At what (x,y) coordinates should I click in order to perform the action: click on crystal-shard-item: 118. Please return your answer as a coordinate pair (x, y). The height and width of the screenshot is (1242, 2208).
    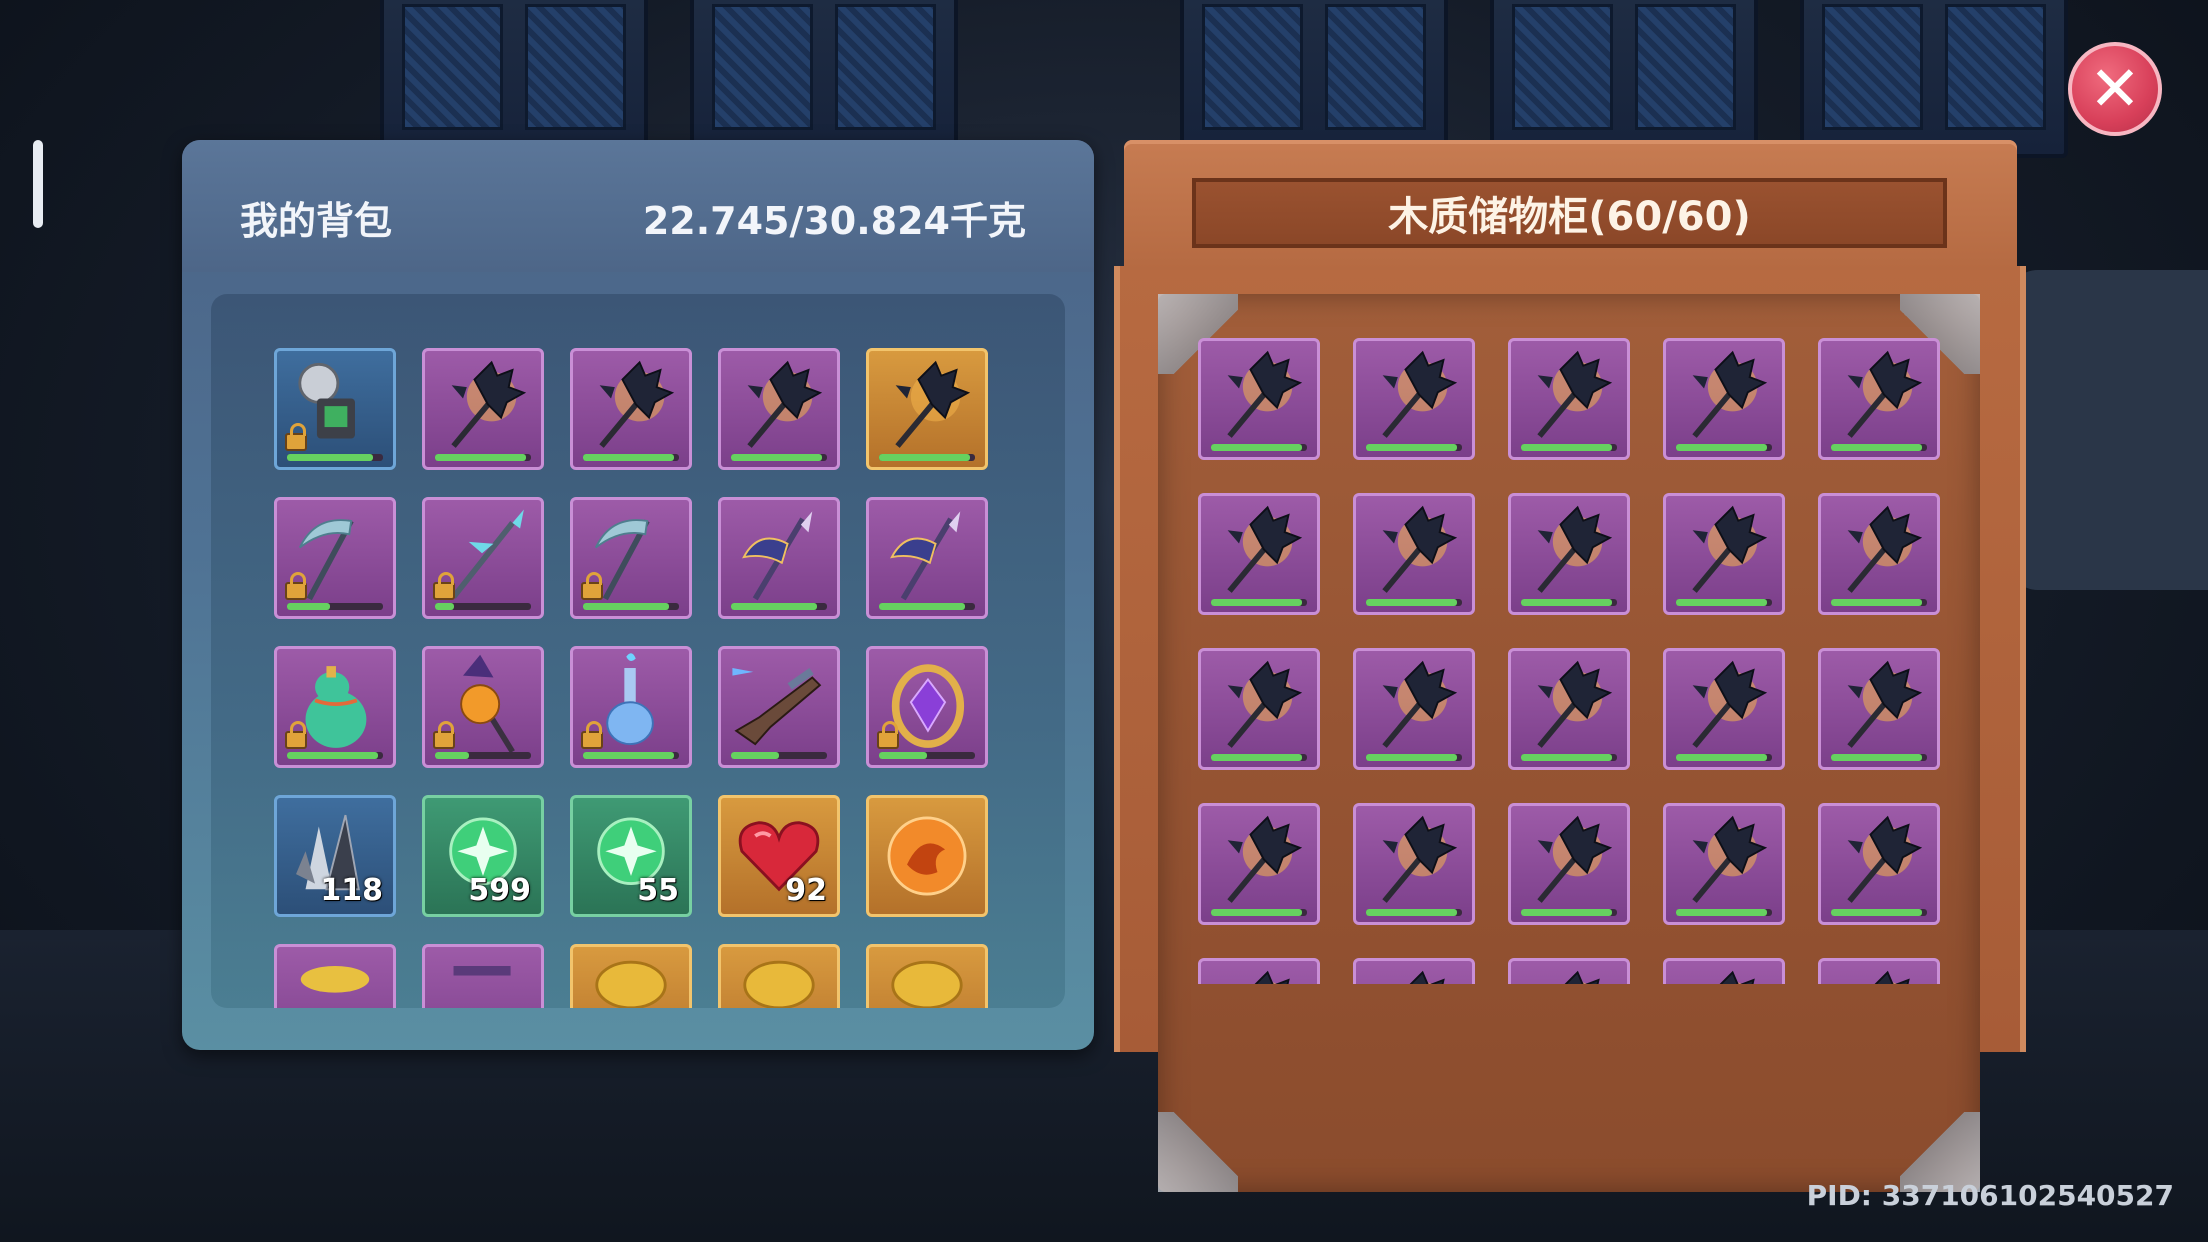
    Looking at the image, I should click on (335, 856).